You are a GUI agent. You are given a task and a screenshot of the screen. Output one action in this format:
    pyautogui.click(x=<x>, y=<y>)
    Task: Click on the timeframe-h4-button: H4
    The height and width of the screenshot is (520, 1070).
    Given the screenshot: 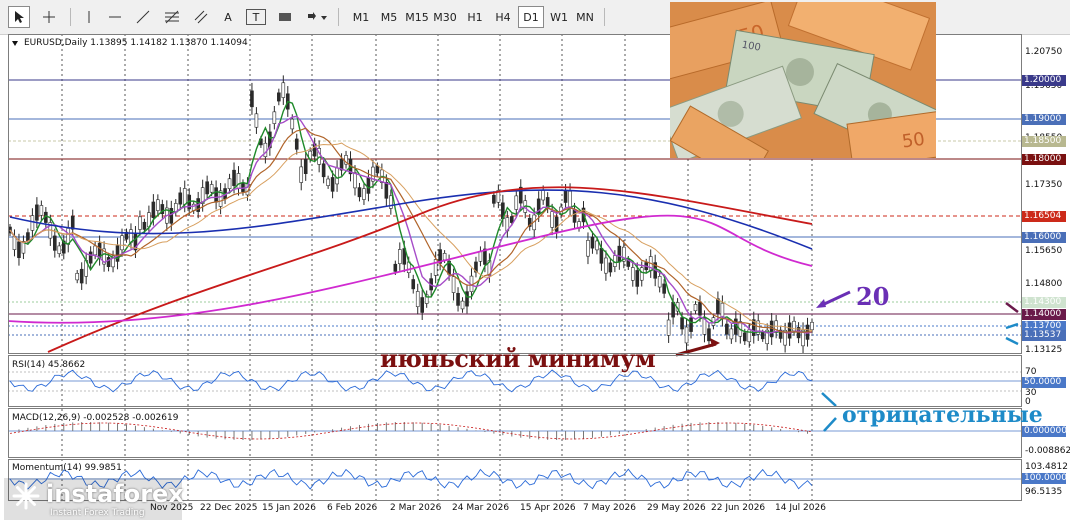 What is the action you would take?
    pyautogui.click(x=503, y=17)
    